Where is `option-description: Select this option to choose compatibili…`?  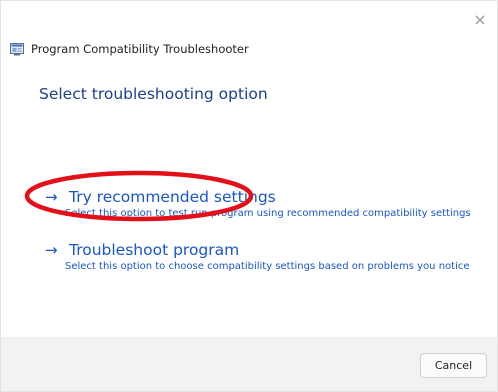 option-description: Select this option to choose compatibili… is located at coordinates (267, 266).